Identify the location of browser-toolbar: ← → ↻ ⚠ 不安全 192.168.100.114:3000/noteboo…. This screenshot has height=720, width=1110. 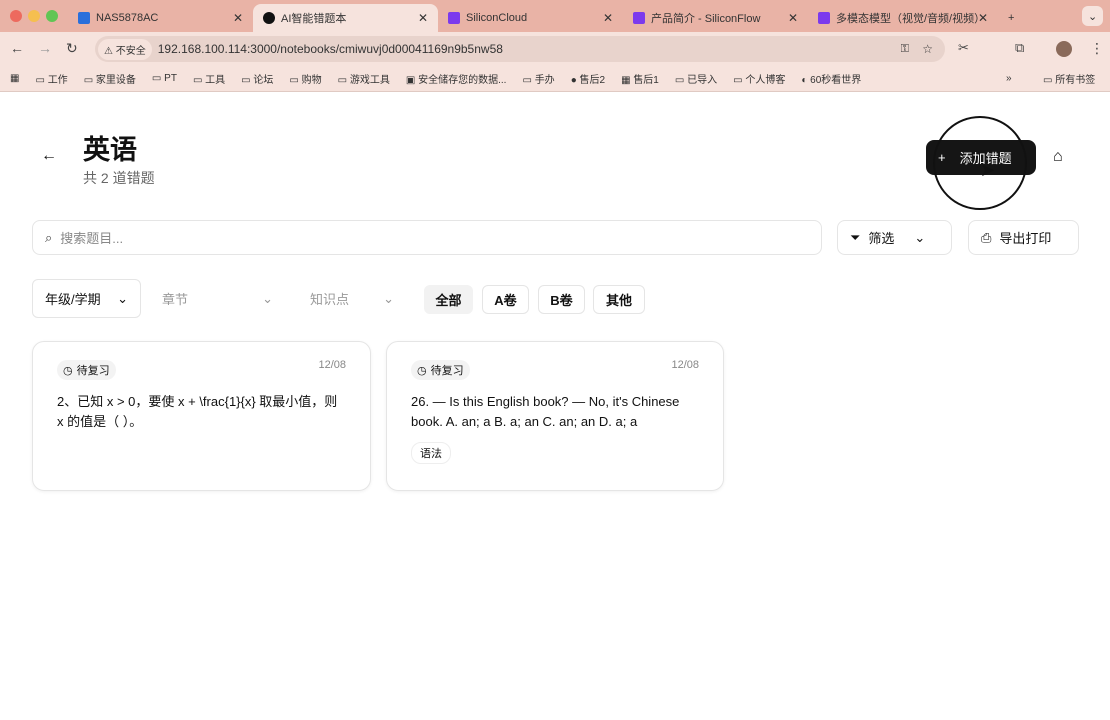
(555, 49).